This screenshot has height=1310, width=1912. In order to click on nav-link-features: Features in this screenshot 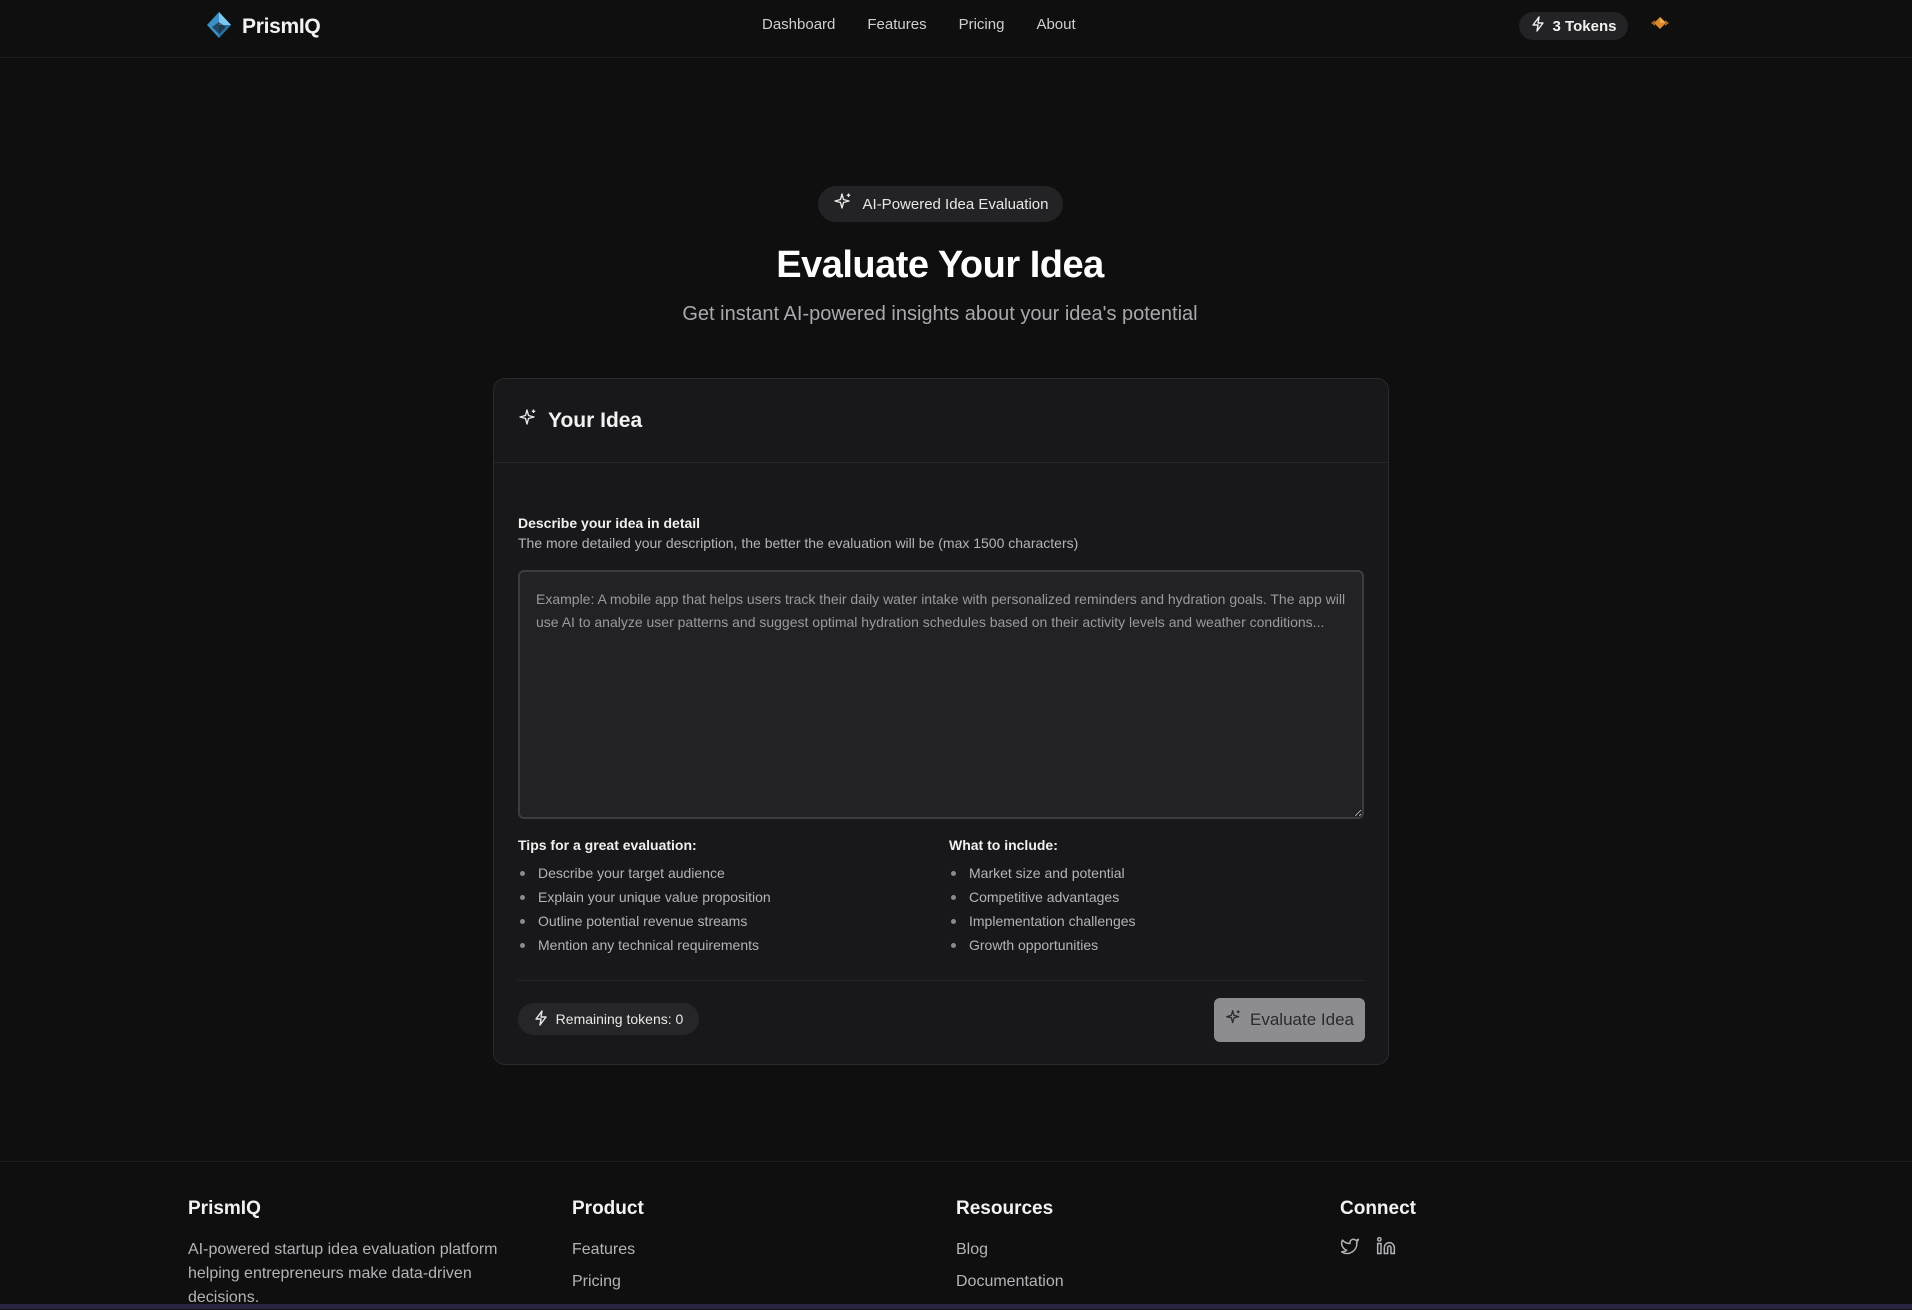, I will do `click(896, 24)`.